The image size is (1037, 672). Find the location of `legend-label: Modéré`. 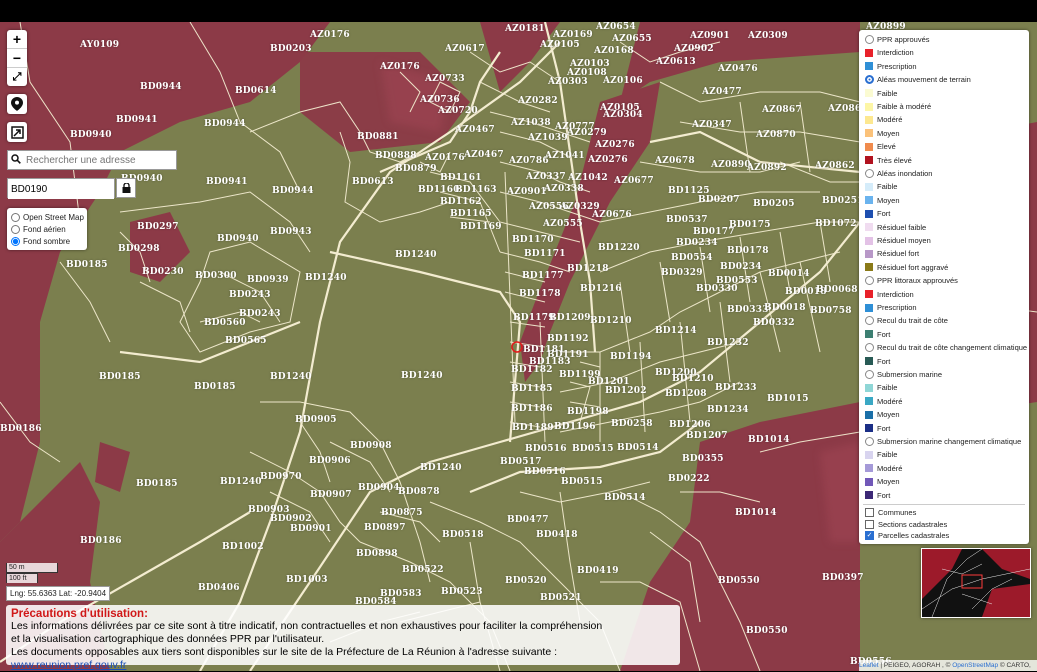

legend-label: Modéré is located at coordinates (890, 468).